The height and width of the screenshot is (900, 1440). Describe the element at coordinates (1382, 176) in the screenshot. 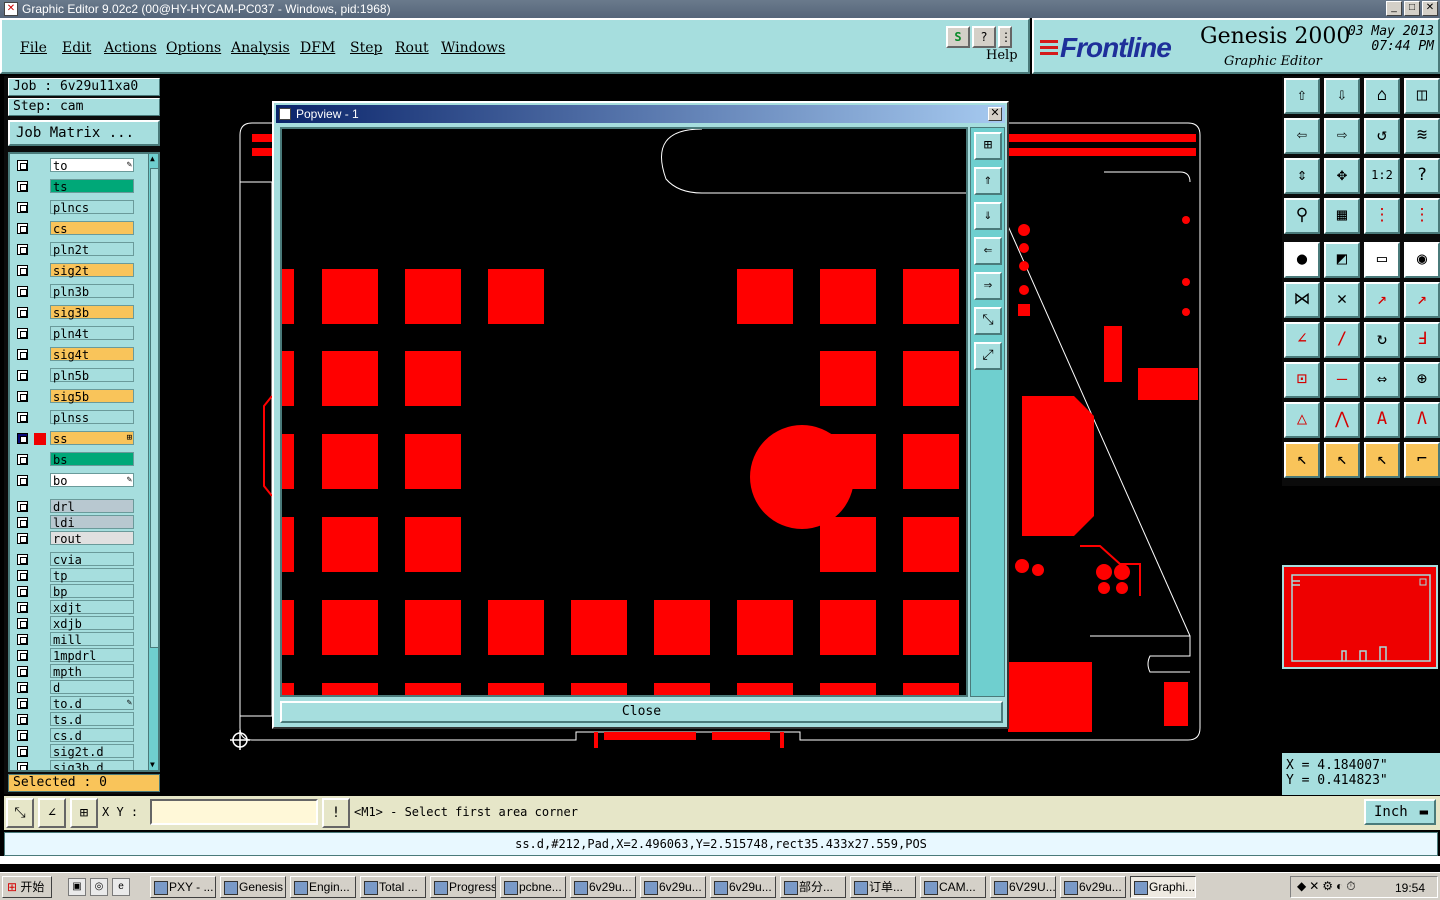

I see `scale-icon: 1:2` at that location.